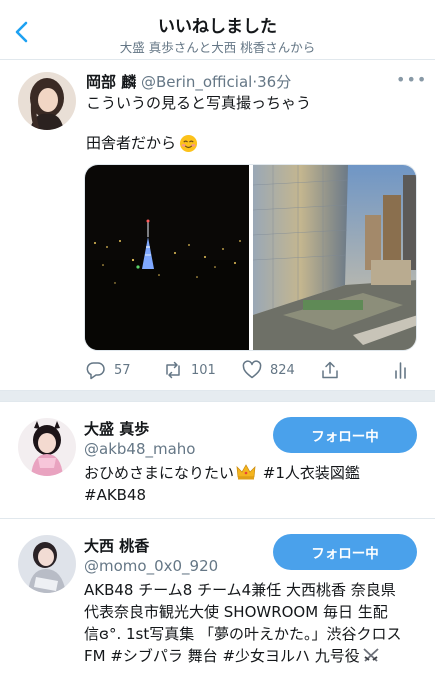  What do you see at coordinates (252, 369) in the screenshot?
I see `heart-icon` at bounding box center [252, 369].